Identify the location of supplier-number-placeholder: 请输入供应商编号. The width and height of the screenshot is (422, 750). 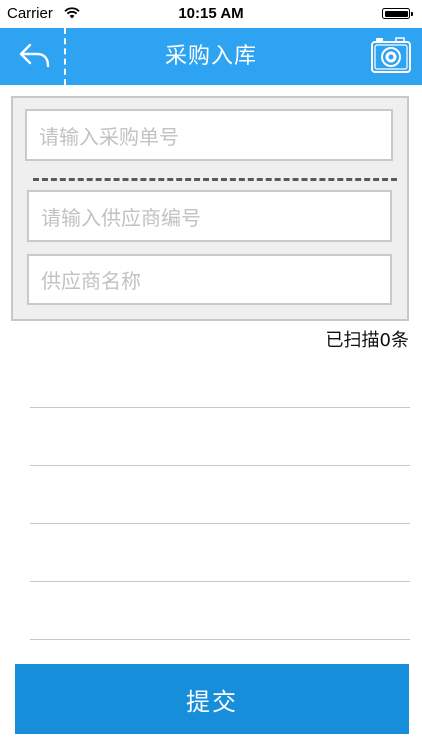
(121, 217).